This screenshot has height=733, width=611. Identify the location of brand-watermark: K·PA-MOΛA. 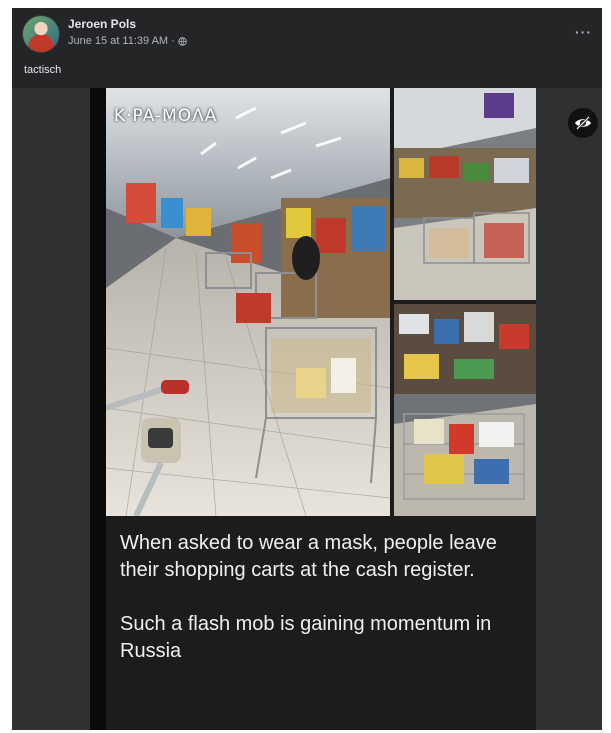
(166, 116).